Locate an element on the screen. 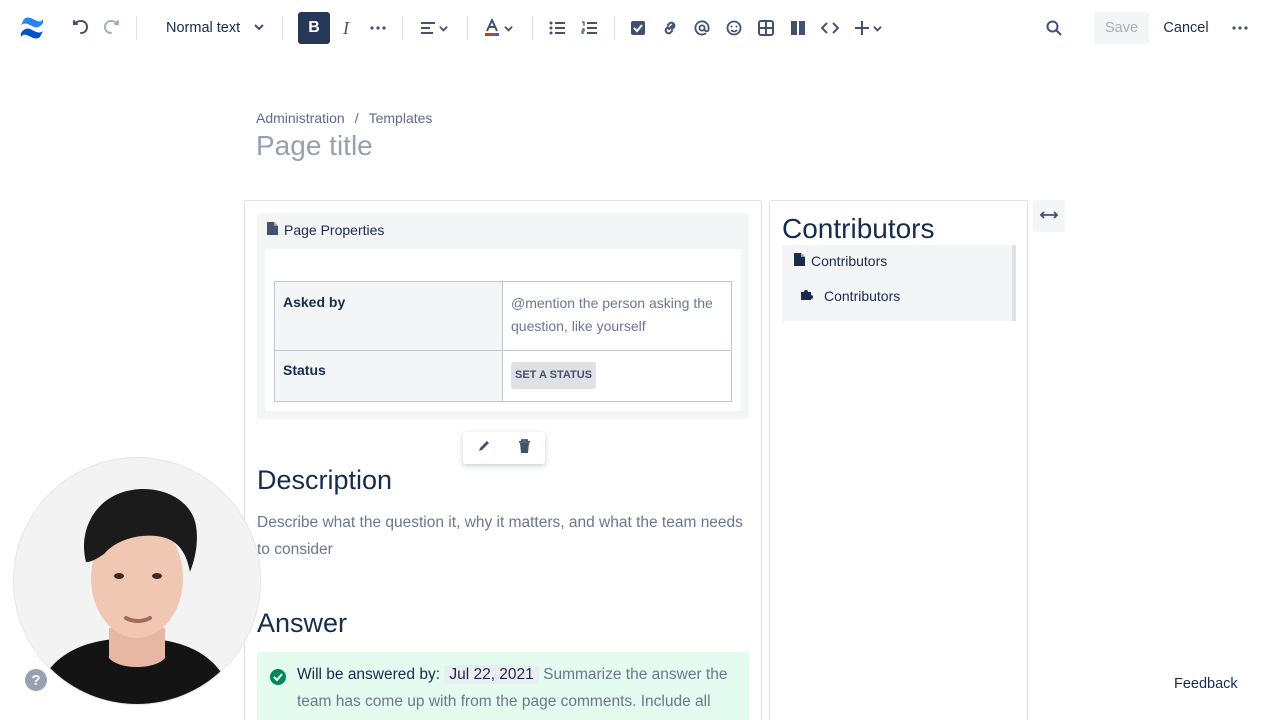  italic-button: I is located at coordinates (346, 28).